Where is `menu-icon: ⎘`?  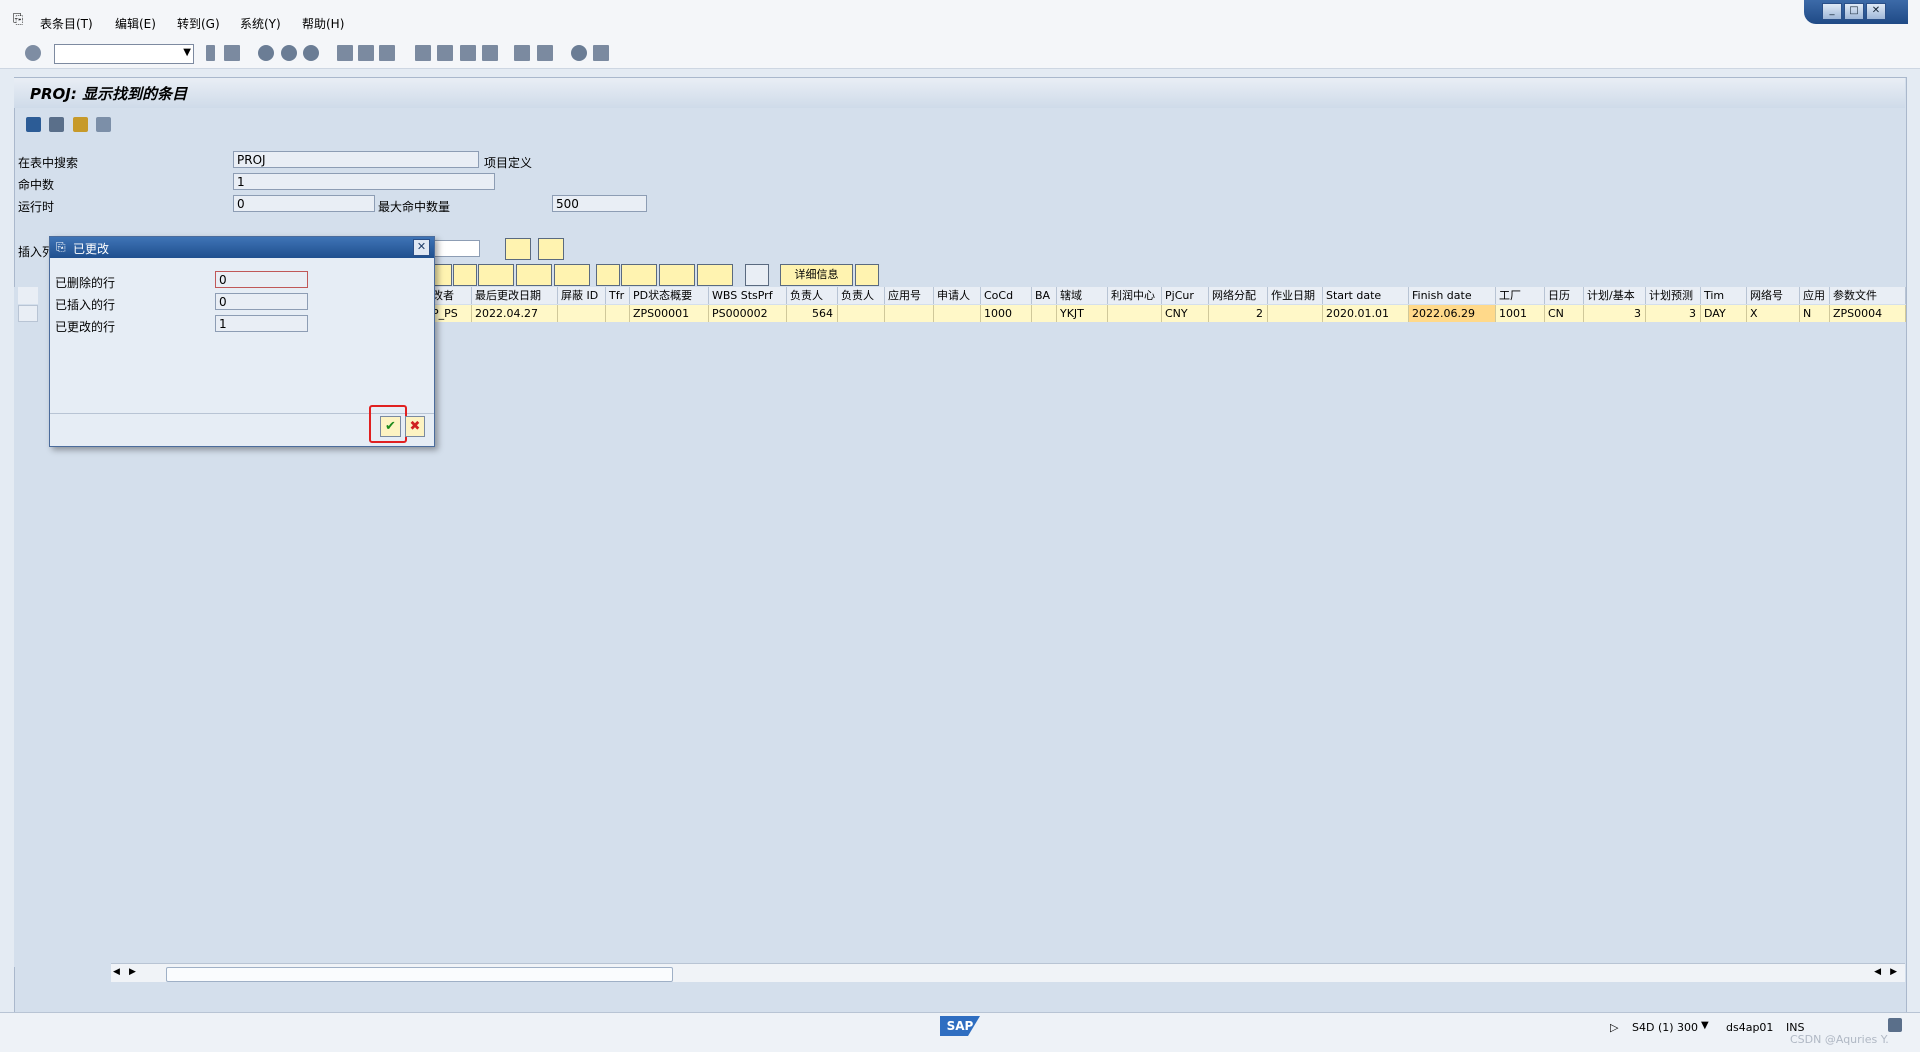 menu-icon: ⎘ is located at coordinates (18, 19).